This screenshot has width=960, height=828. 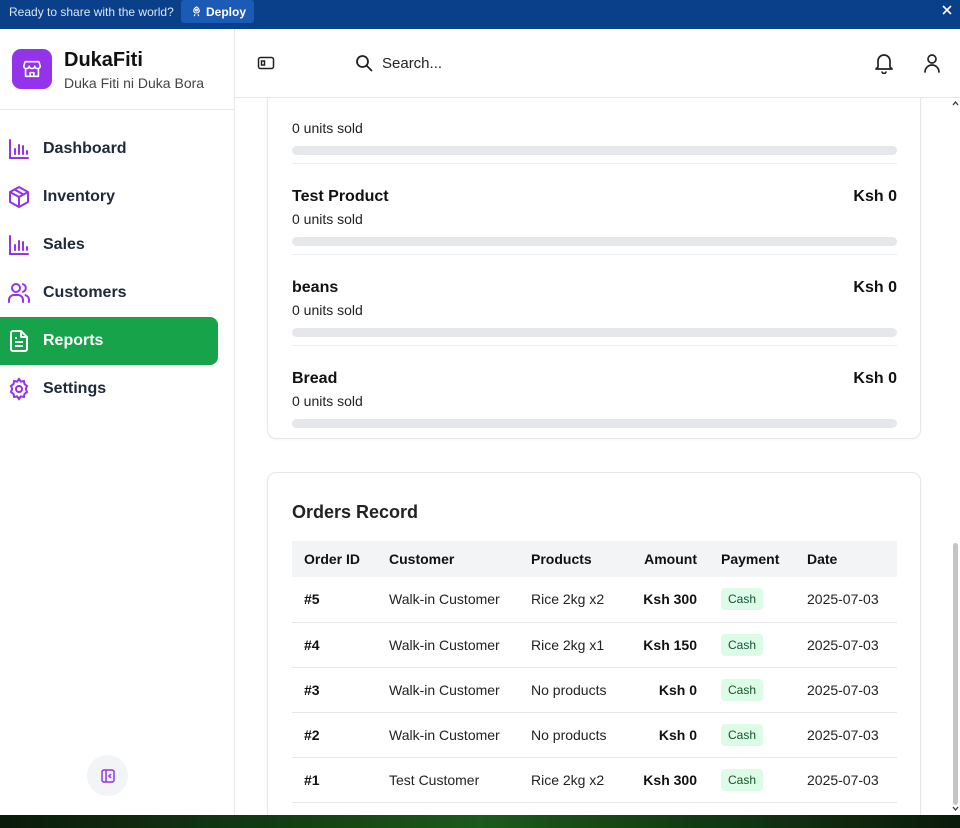 What do you see at coordinates (334, 690) in the screenshot?
I see `order-id: #3` at bounding box center [334, 690].